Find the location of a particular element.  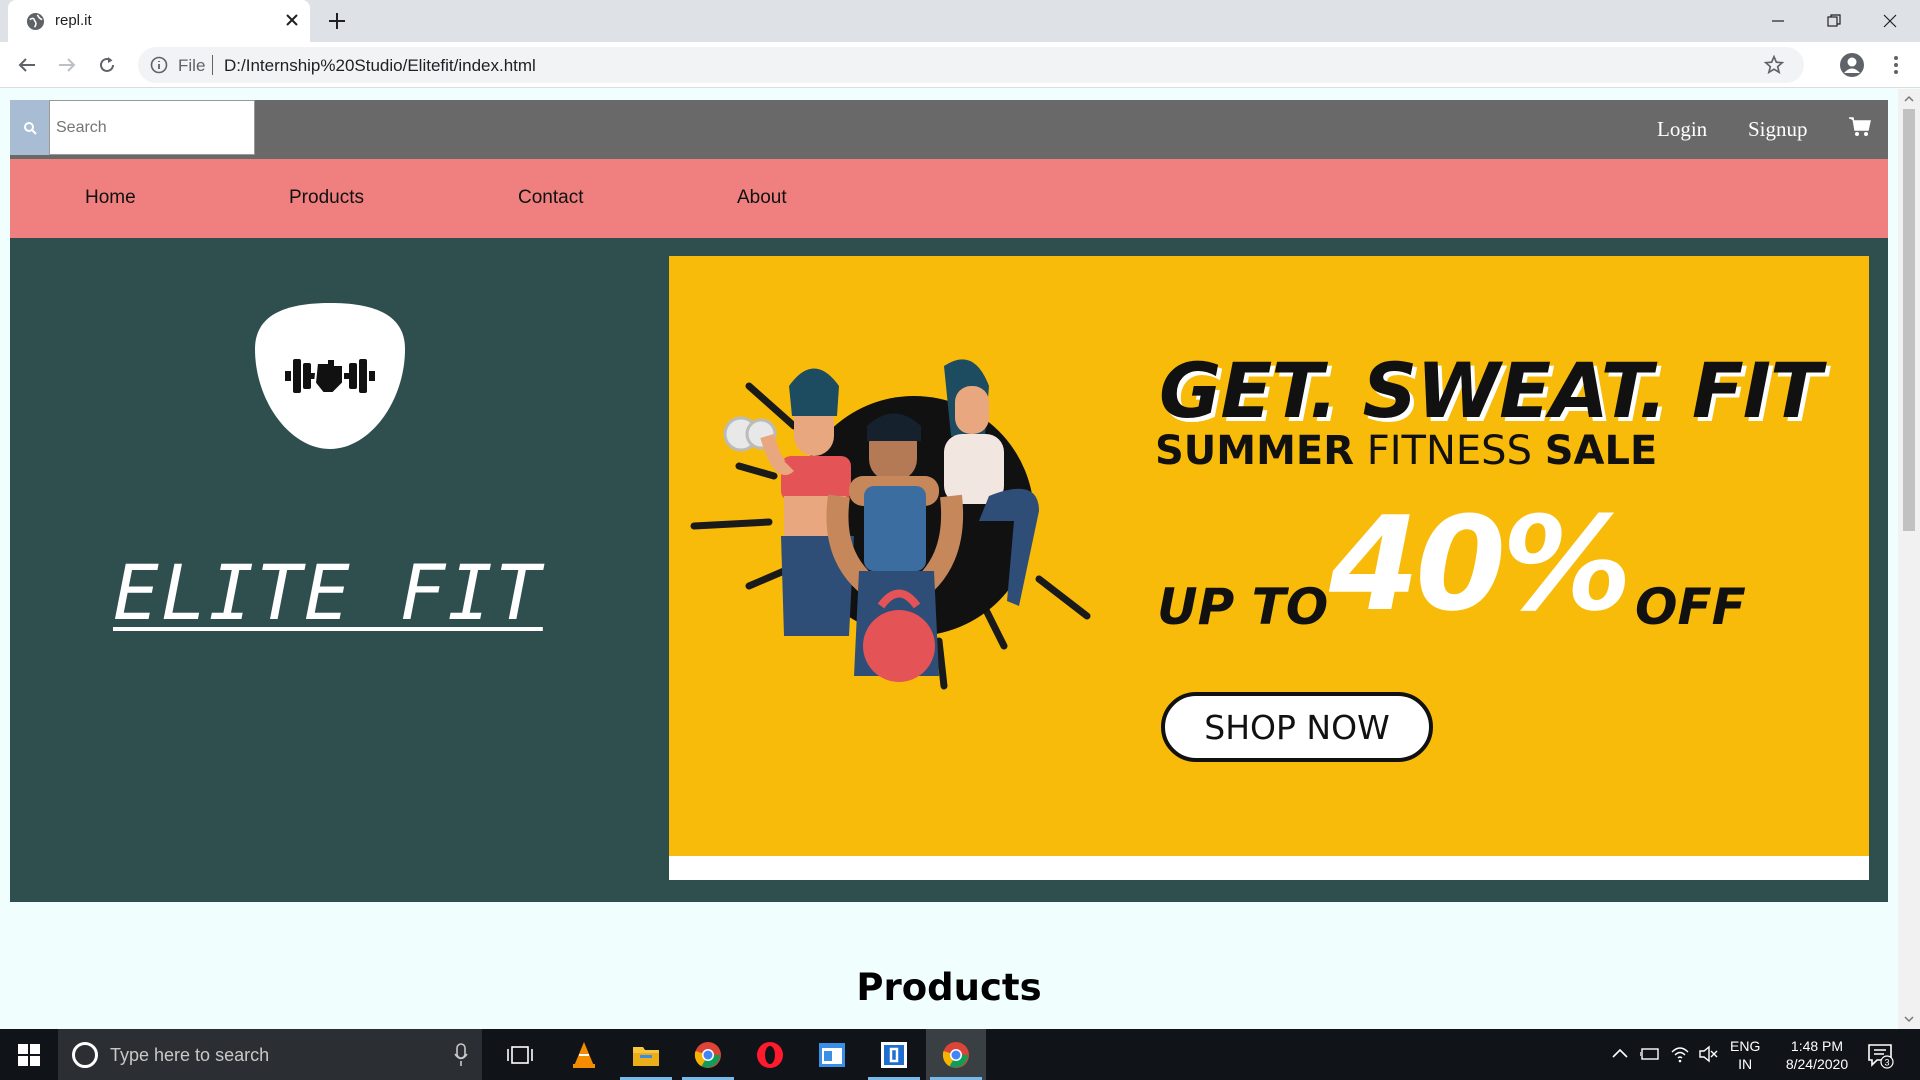

chevron-up-icon is located at coordinates (1620, 1053).